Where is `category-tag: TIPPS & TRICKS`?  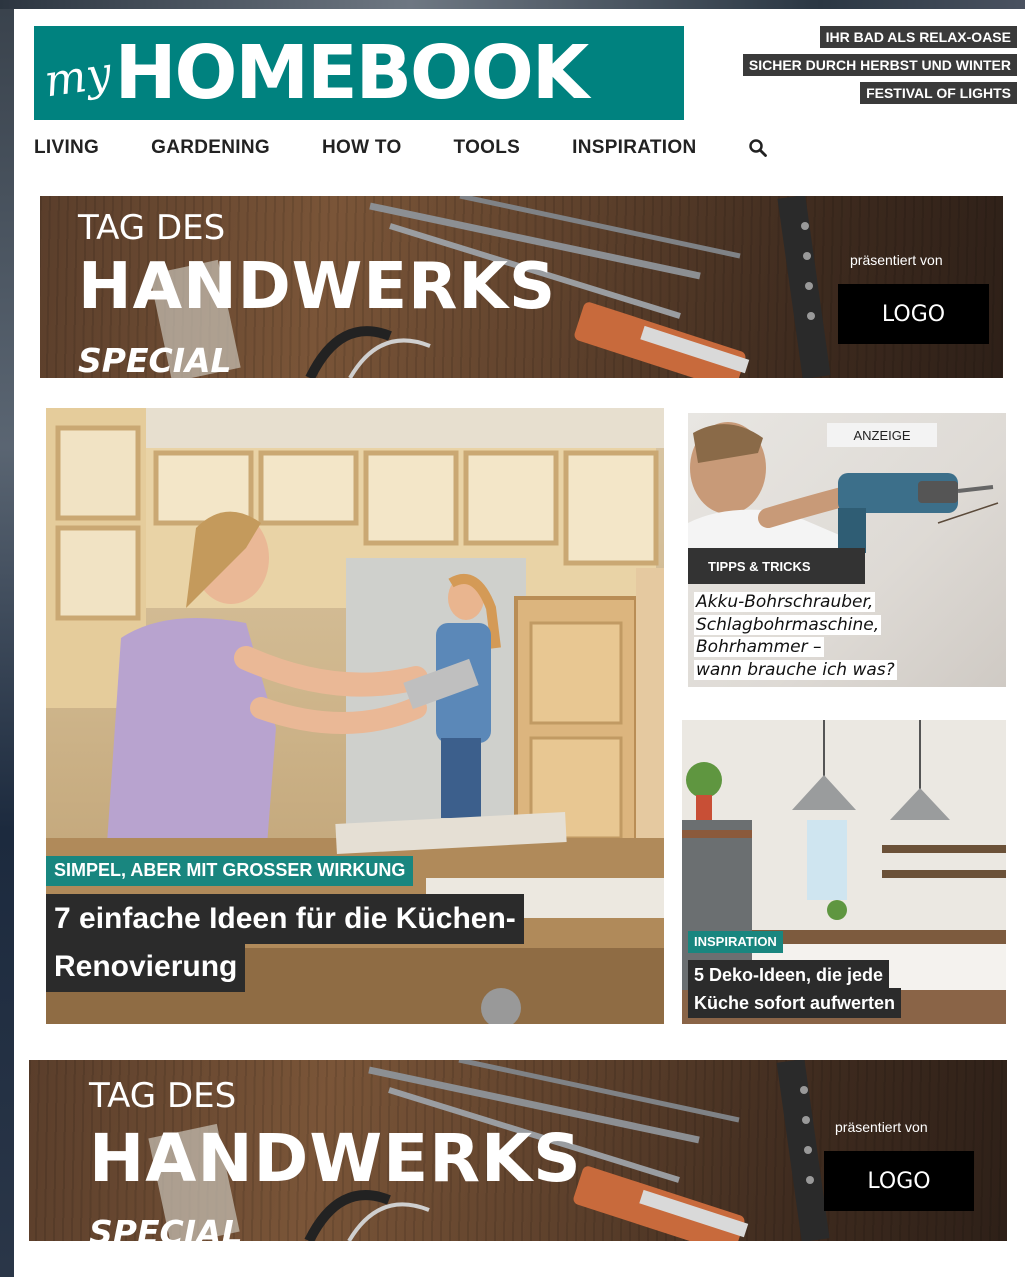
category-tag: TIPPS & TRICKS is located at coordinates (776, 566).